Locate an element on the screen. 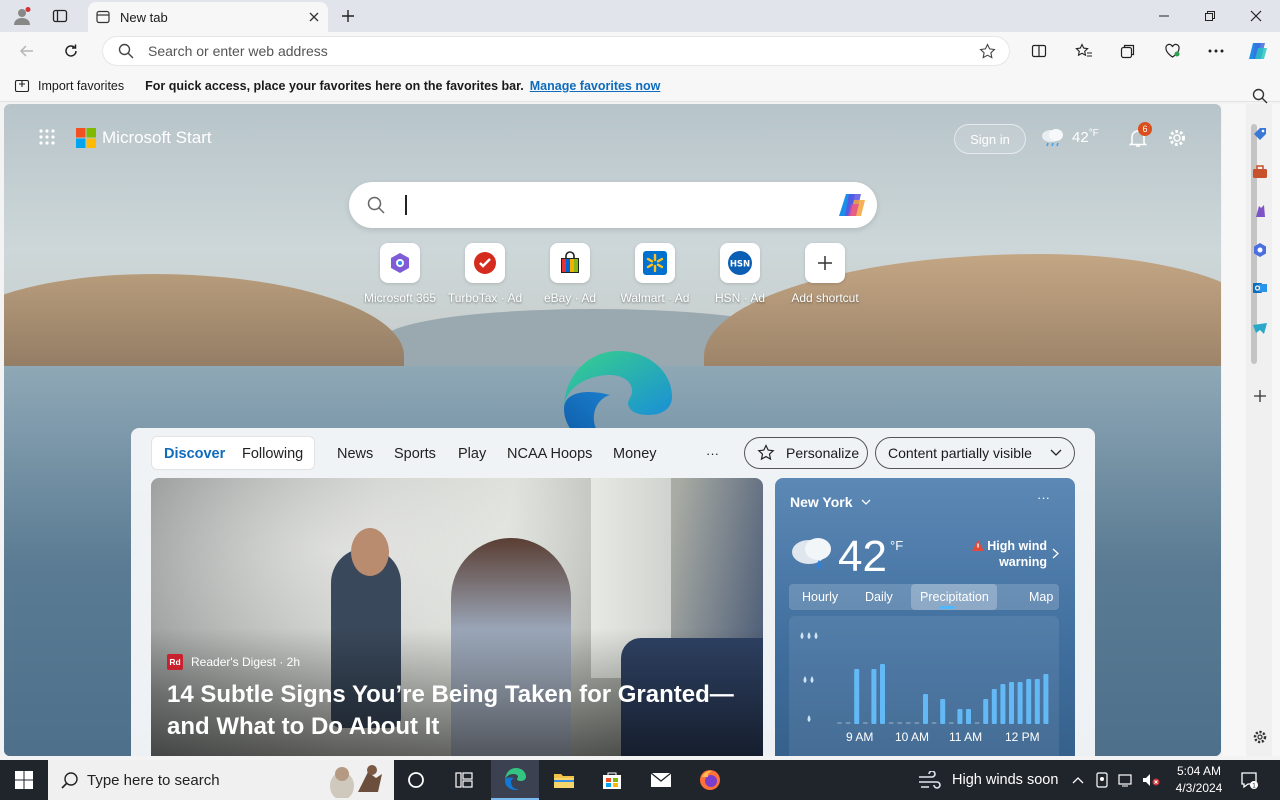 The width and height of the screenshot is (1280, 800). more-tabs-button: ··· is located at coordinates (712, 453).